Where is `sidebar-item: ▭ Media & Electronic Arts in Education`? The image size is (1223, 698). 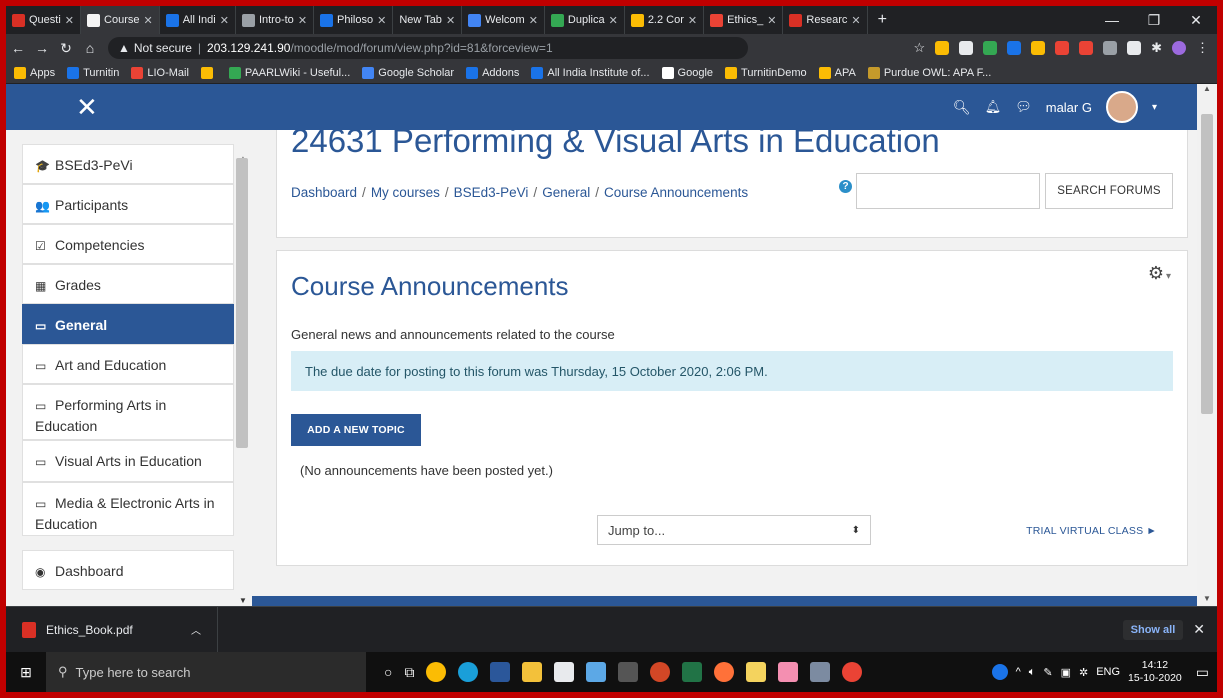
sidebar-item: ▭ Media & Electronic Arts in Education is located at coordinates (128, 509).